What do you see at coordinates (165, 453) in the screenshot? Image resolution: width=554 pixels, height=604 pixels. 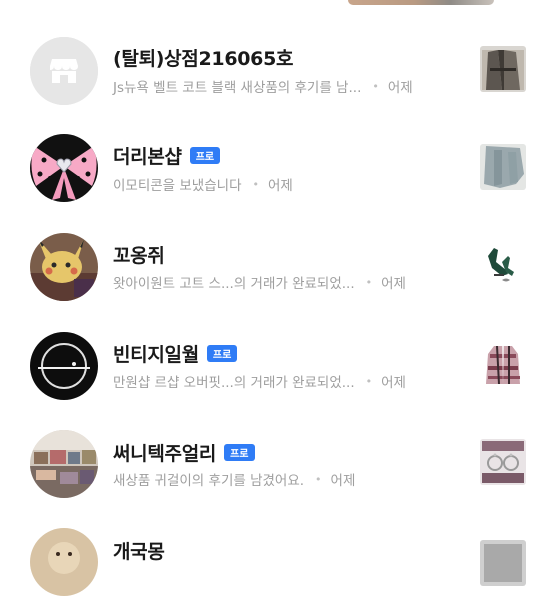 I see `chat-name: 써니텍주얼리` at bounding box center [165, 453].